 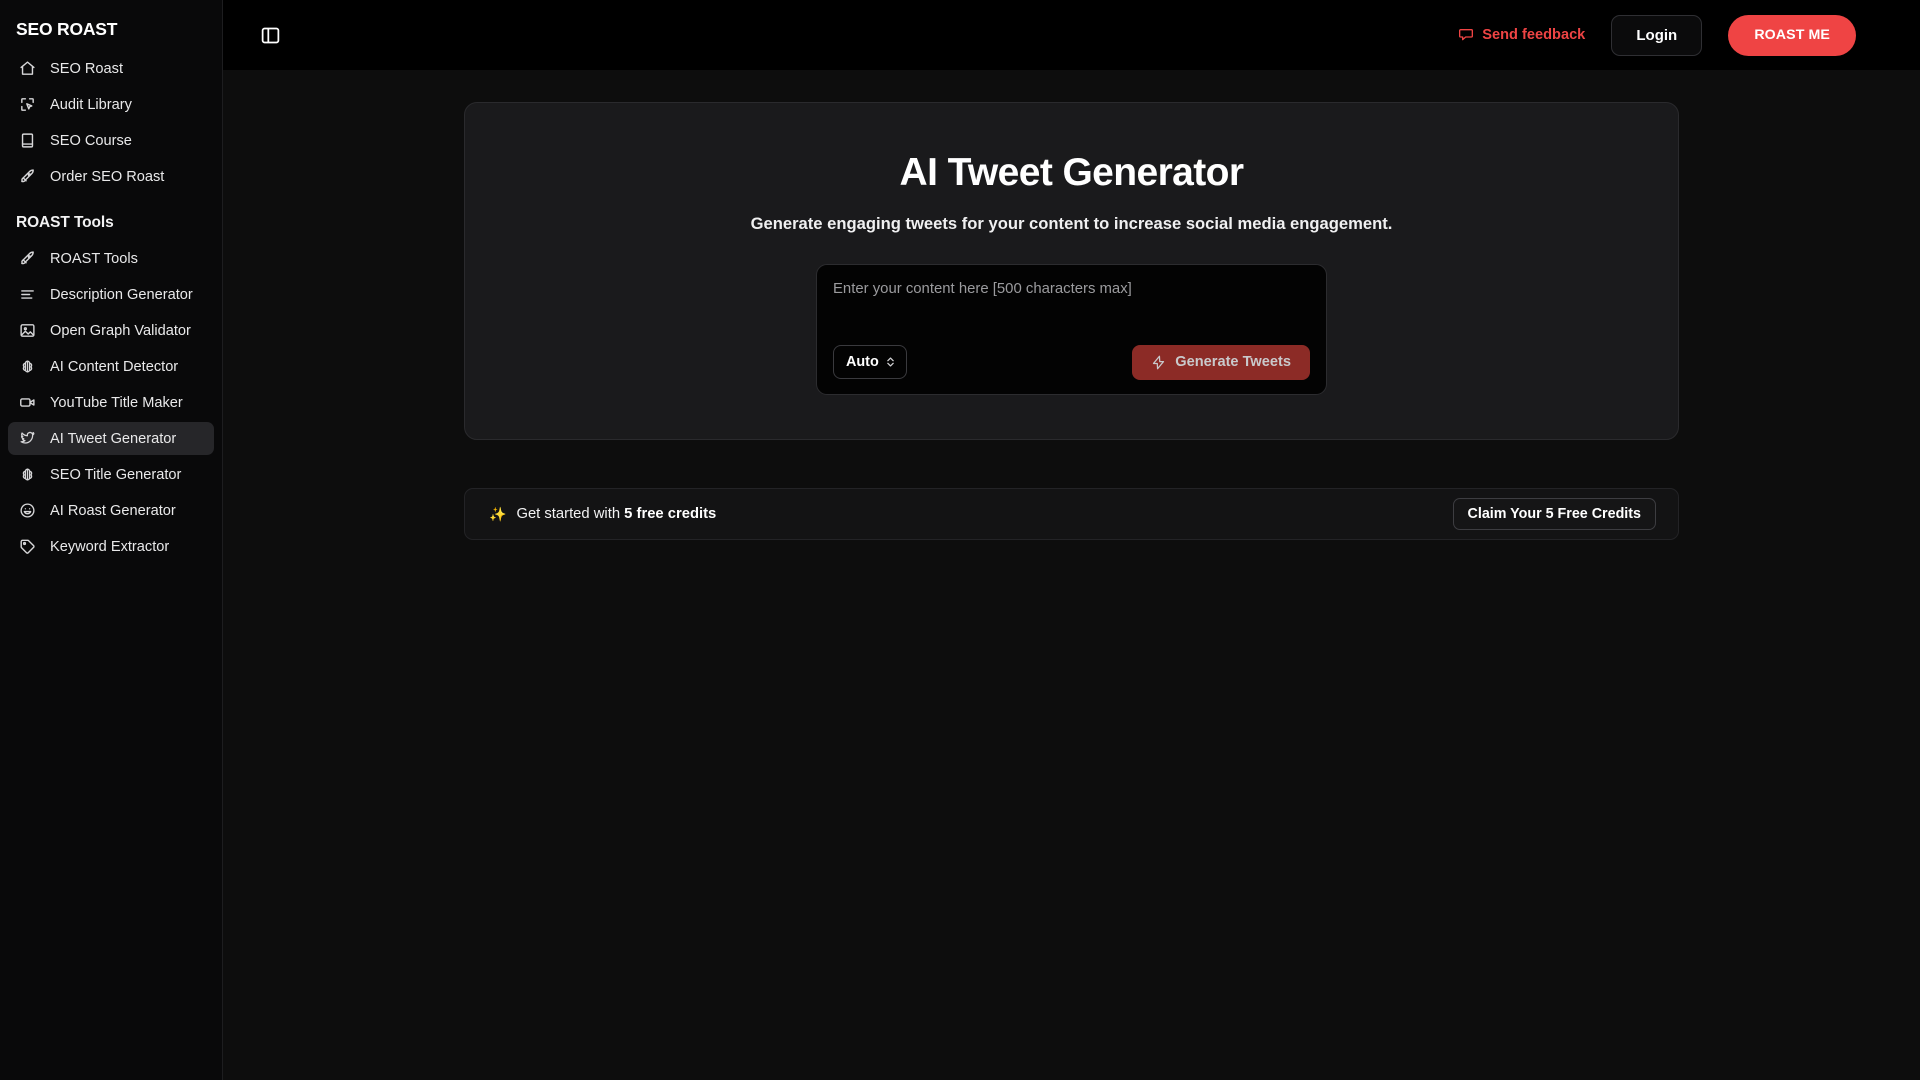 What do you see at coordinates (1466, 35) in the screenshot?
I see `message-icon` at bounding box center [1466, 35].